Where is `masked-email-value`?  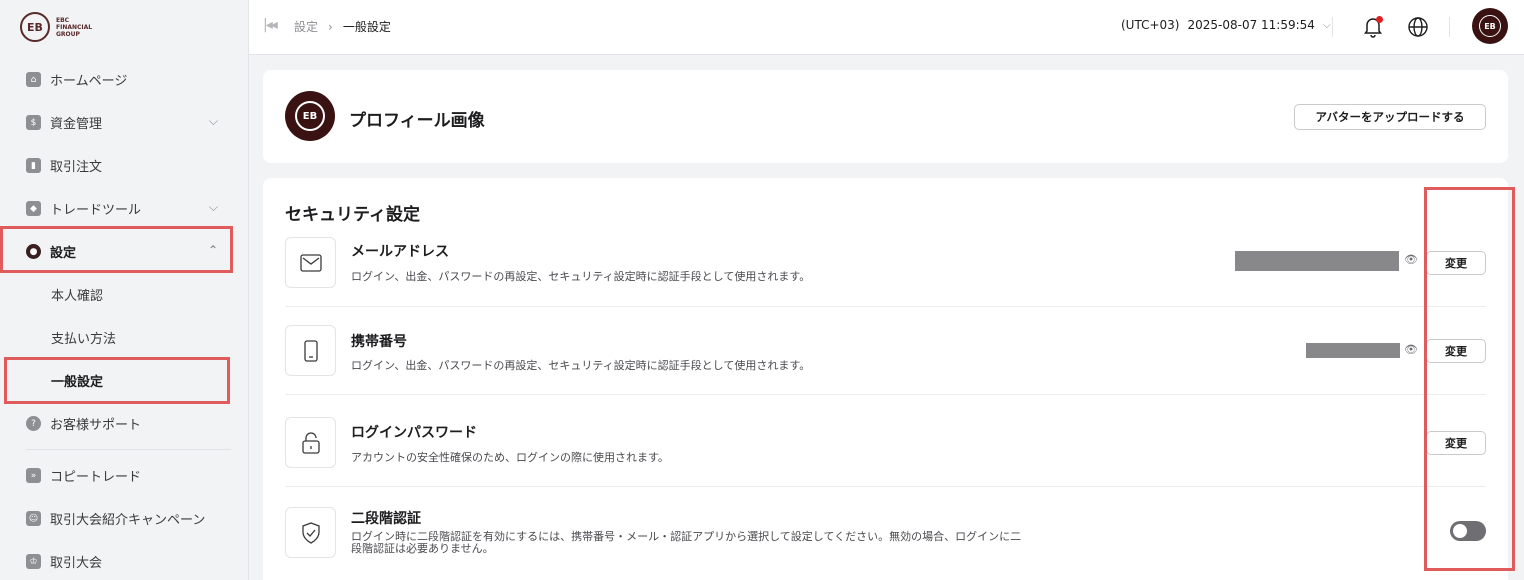
masked-email-value is located at coordinates (1317, 261).